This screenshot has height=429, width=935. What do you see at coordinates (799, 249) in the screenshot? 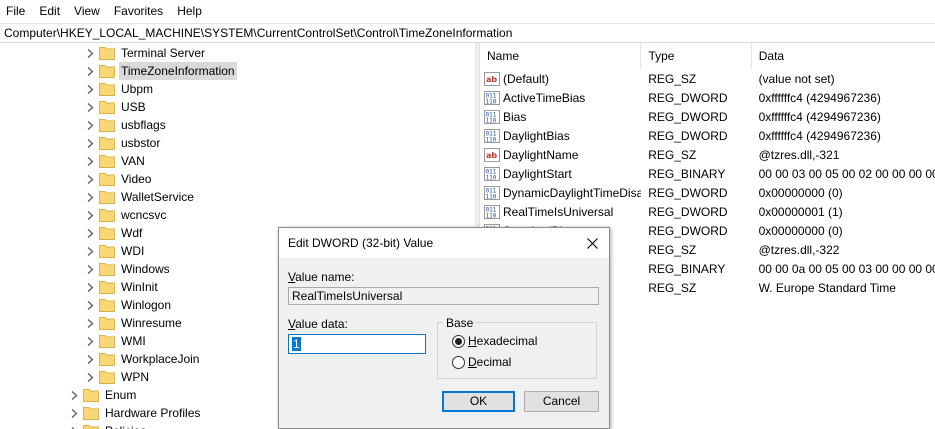
I see `cell-data: @tzres.dll,-322` at bounding box center [799, 249].